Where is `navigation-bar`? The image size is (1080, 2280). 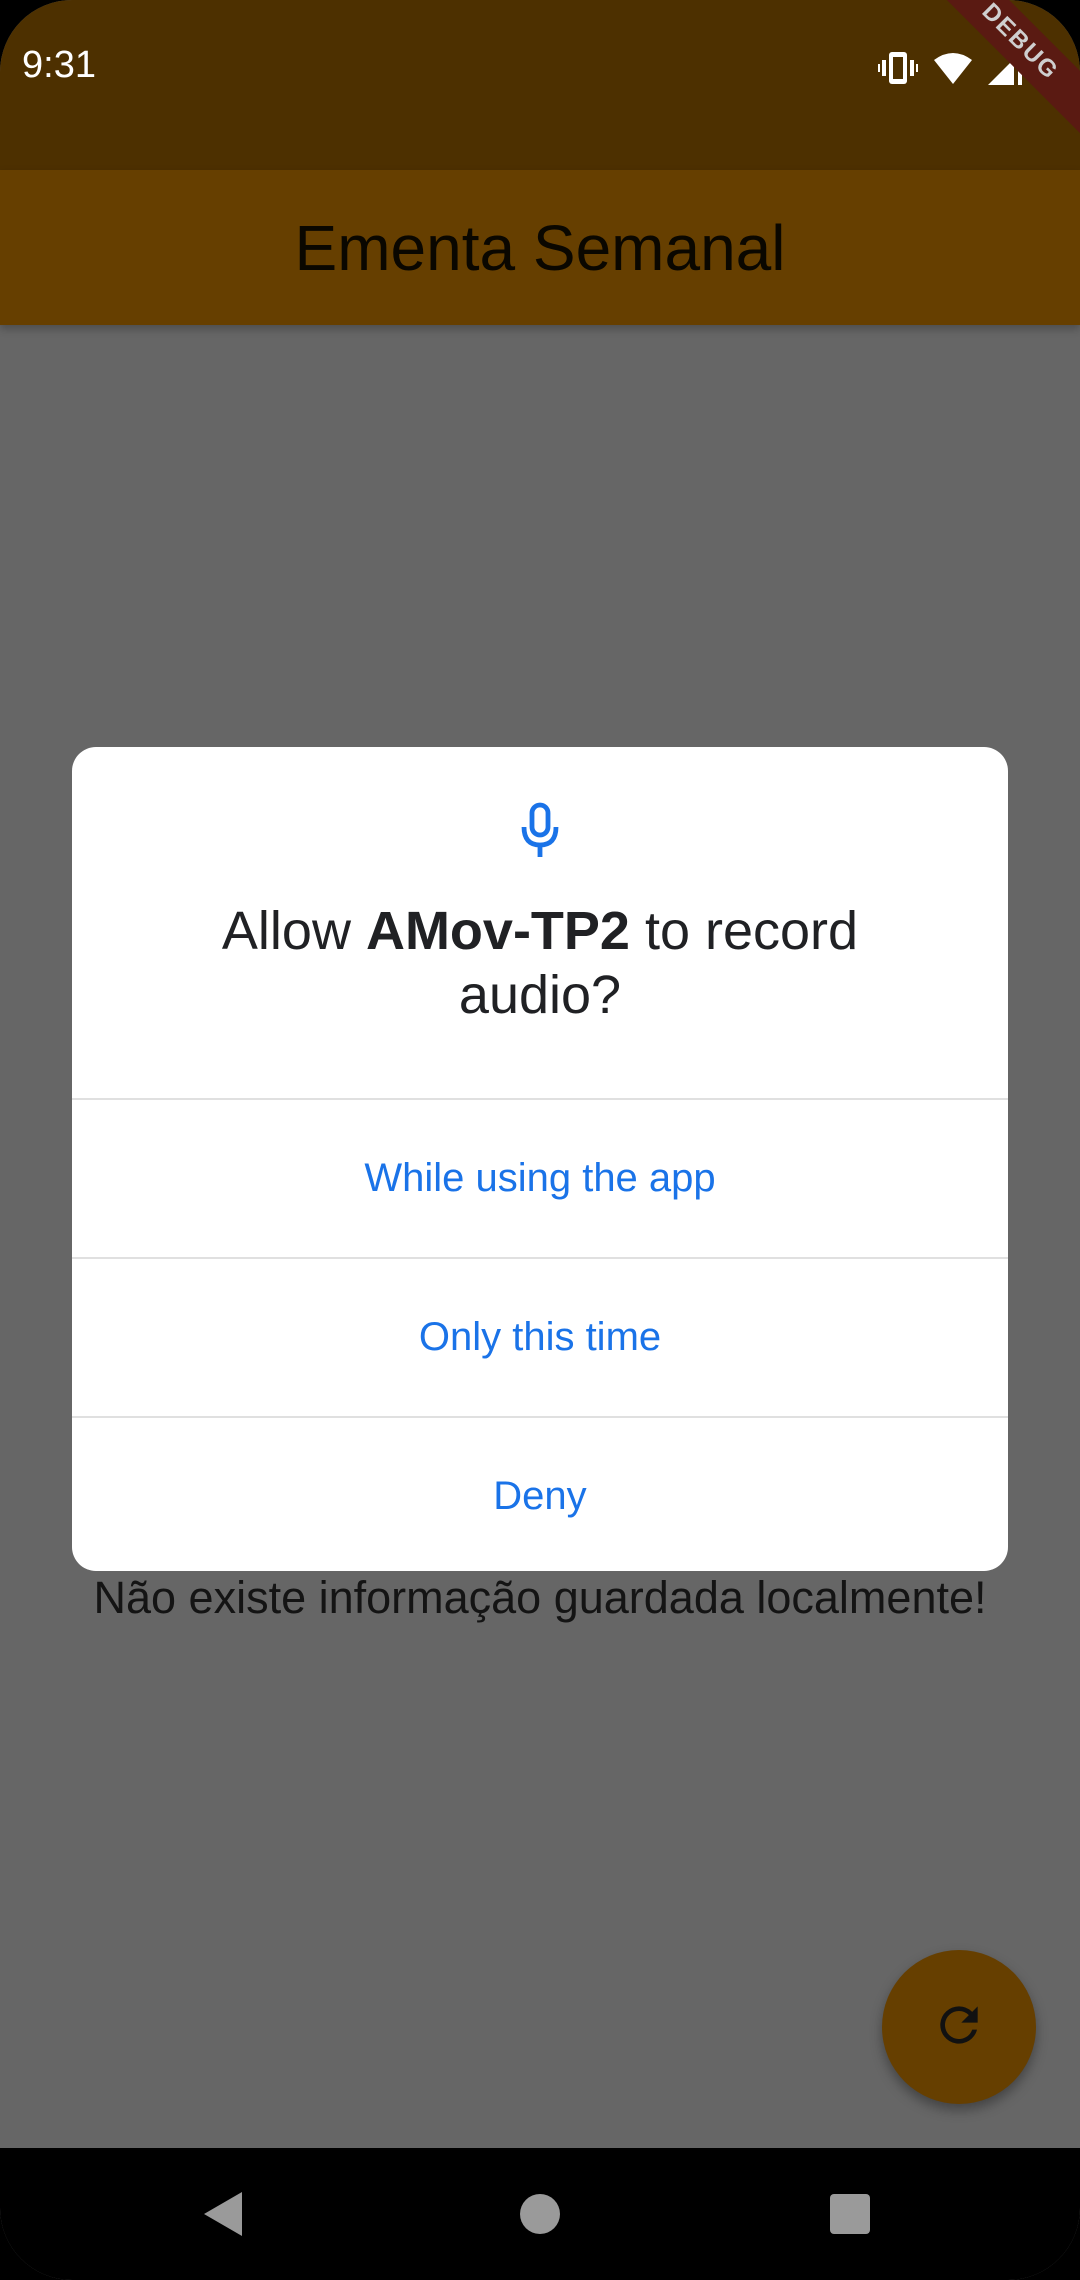 navigation-bar is located at coordinates (540, 2214).